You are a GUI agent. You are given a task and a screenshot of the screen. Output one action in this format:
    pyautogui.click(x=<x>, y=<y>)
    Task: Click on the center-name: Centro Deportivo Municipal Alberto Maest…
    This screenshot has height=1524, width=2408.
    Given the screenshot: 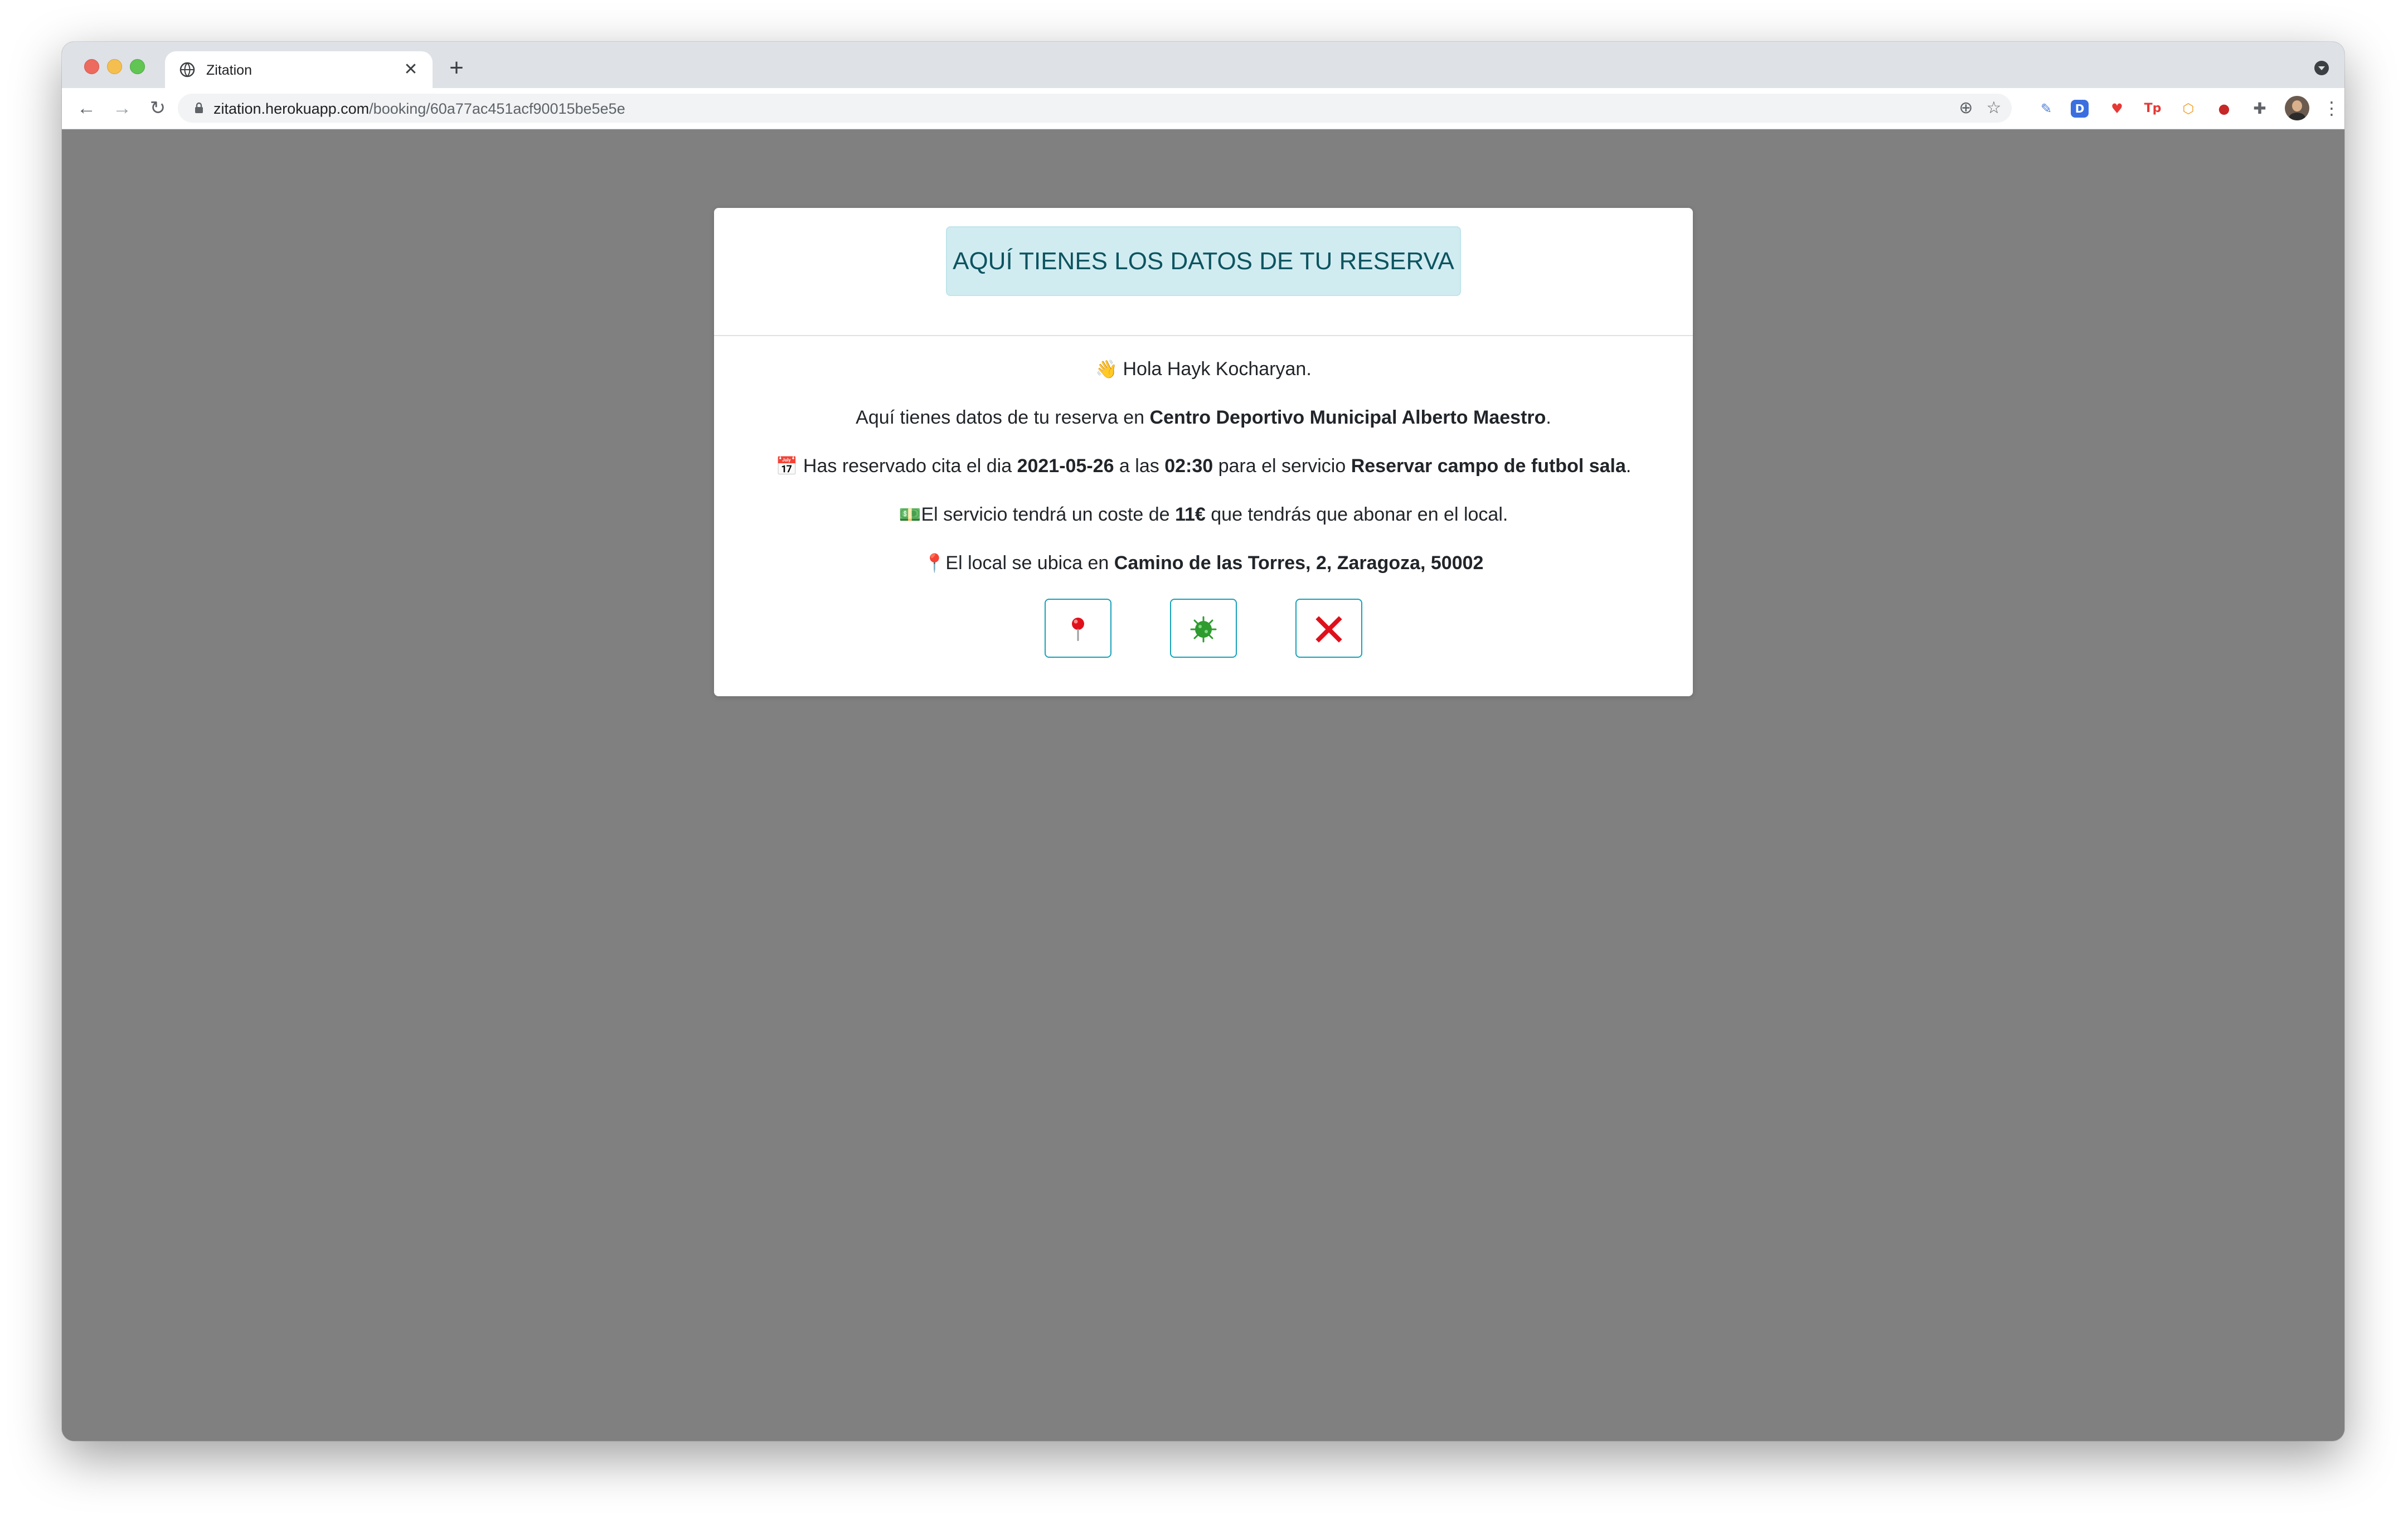 What is the action you would take?
    pyautogui.click(x=1348, y=417)
    